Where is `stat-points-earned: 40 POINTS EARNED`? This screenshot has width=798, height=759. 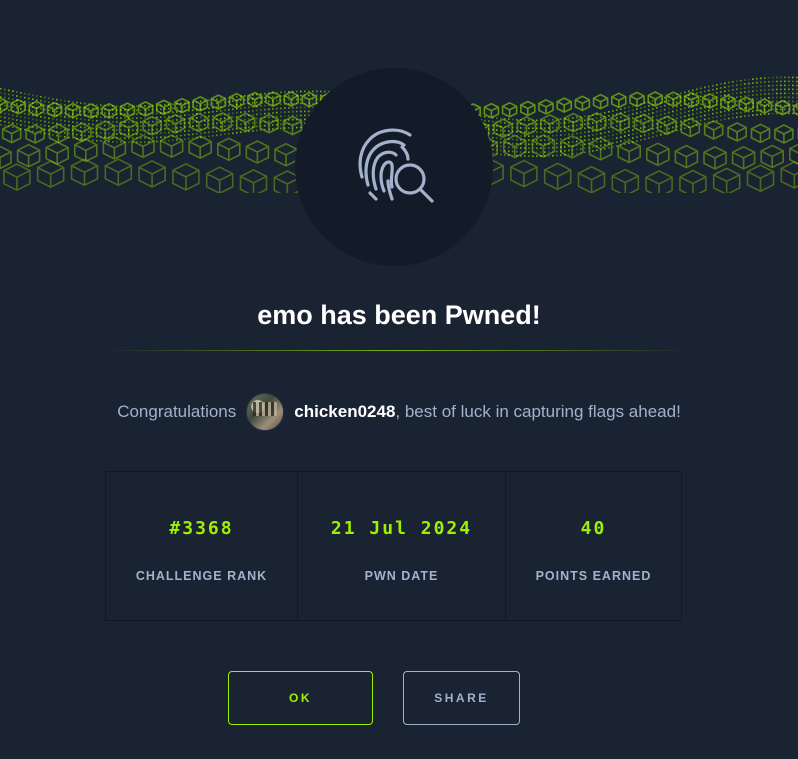
stat-points-earned: 40 POINTS EARNED is located at coordinates (593, 546).